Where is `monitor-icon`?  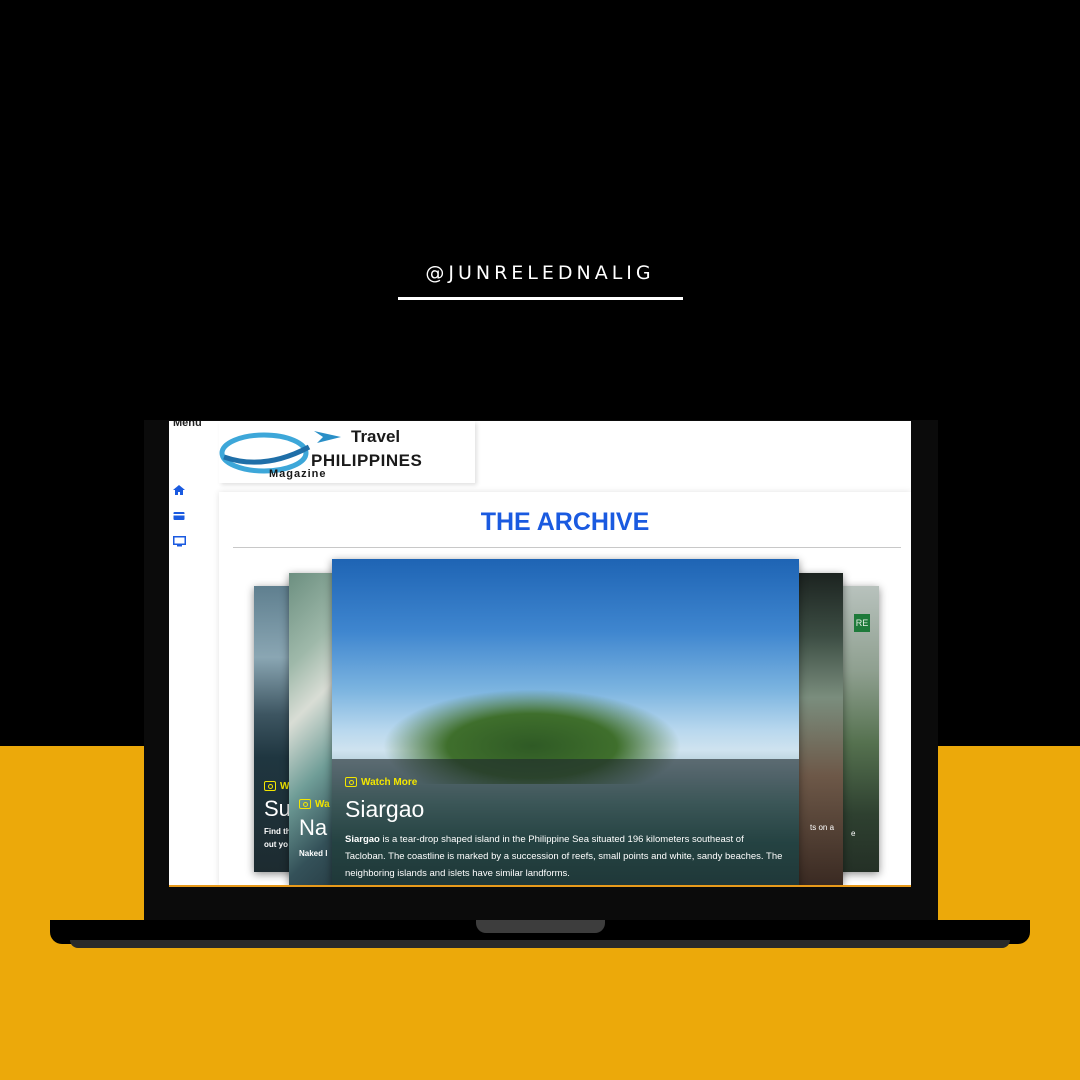 monitor-icon is located at coordinates (179, 541).